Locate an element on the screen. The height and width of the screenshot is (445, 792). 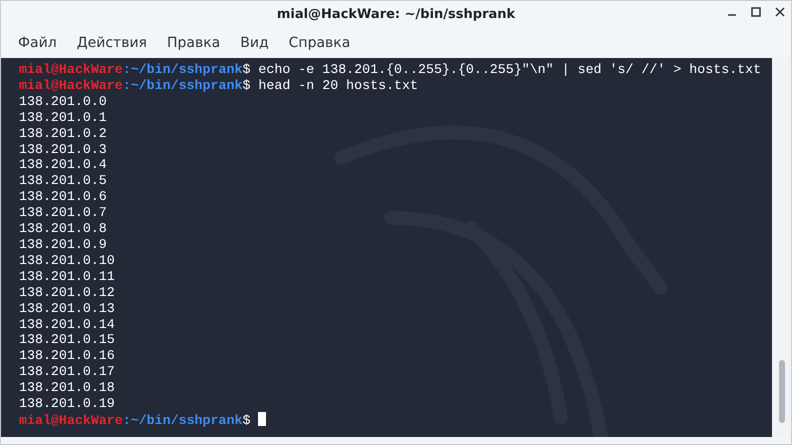
output-line: 138.201.0.16 is located at coordinates (67, 356).